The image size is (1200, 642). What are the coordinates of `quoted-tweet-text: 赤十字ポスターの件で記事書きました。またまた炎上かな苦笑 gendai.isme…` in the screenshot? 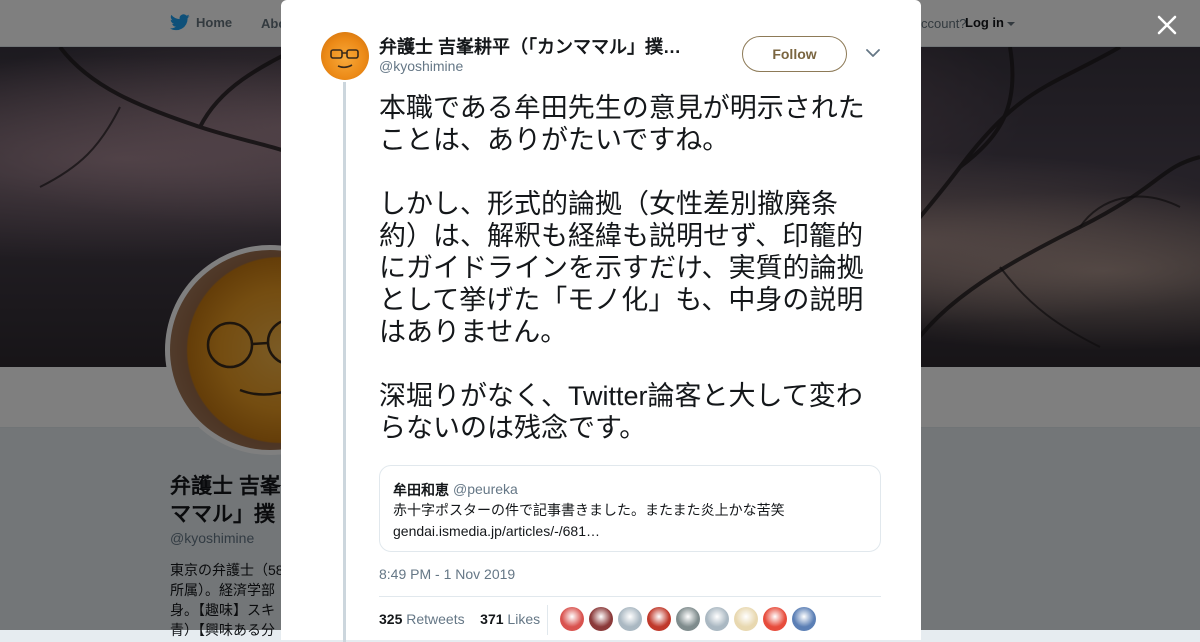 It's located at (596, 520).